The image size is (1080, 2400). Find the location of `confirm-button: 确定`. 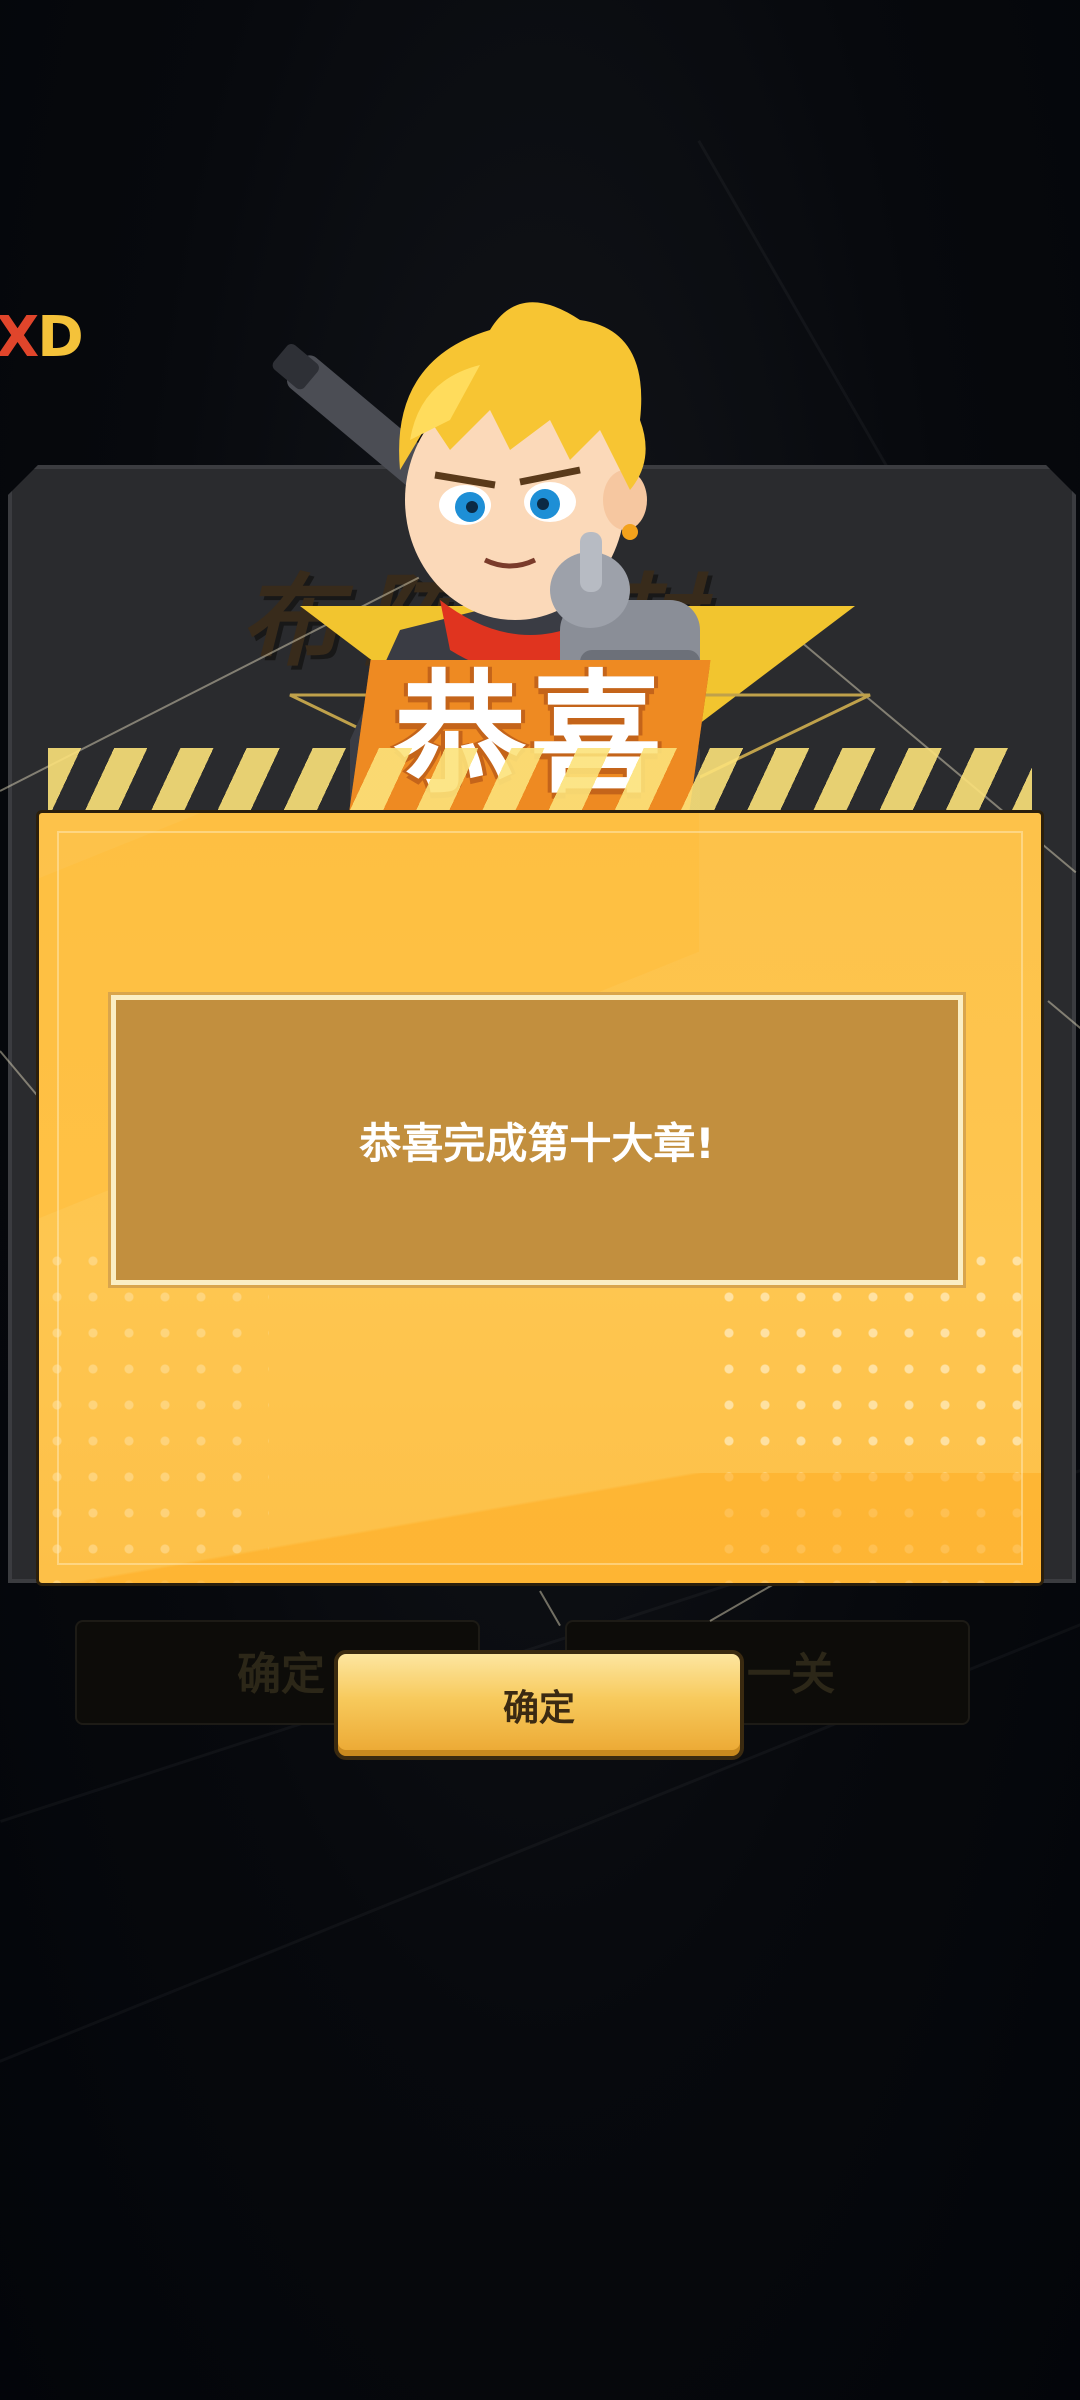

confirm-button: 确定 is located at coordinates (539, 1705).